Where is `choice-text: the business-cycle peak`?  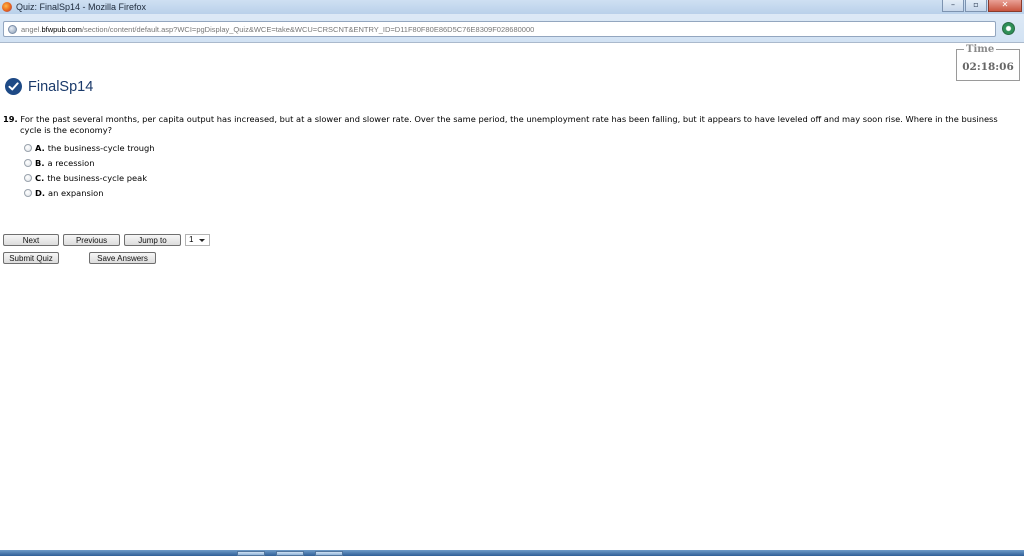
choice-text: the business-cycle peak is located at coordinates (97, 177).